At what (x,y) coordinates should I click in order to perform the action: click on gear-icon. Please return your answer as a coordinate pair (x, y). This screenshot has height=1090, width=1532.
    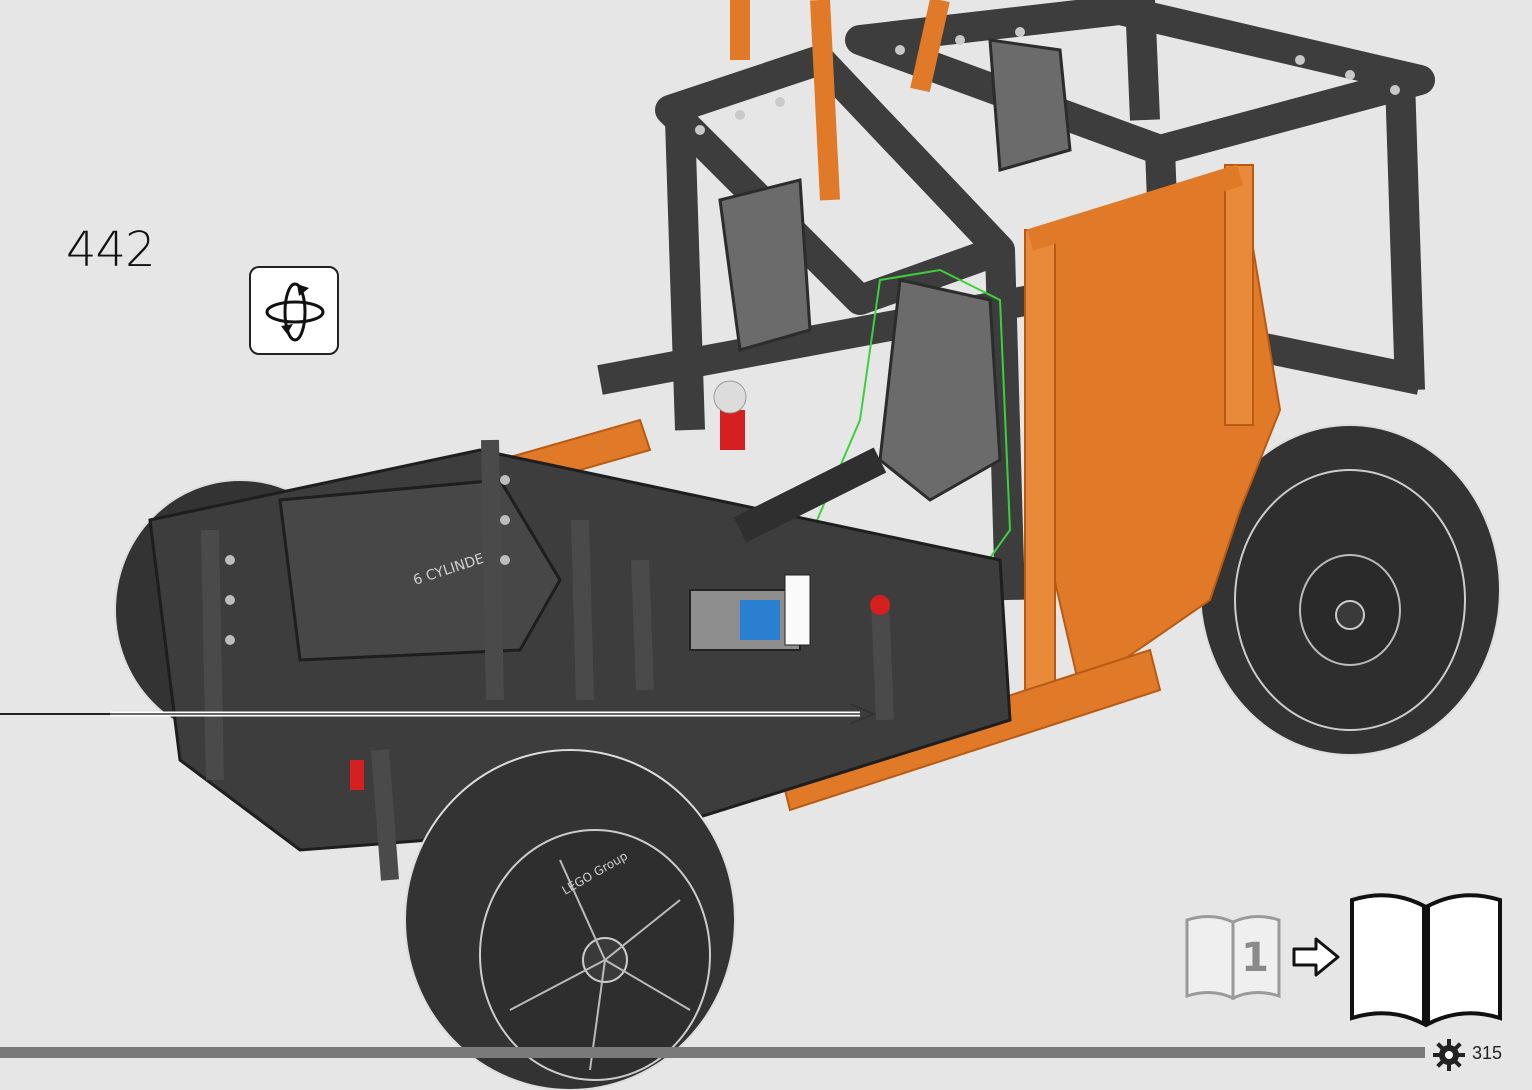
    Looking at the image, I should click on (1449, 1055).